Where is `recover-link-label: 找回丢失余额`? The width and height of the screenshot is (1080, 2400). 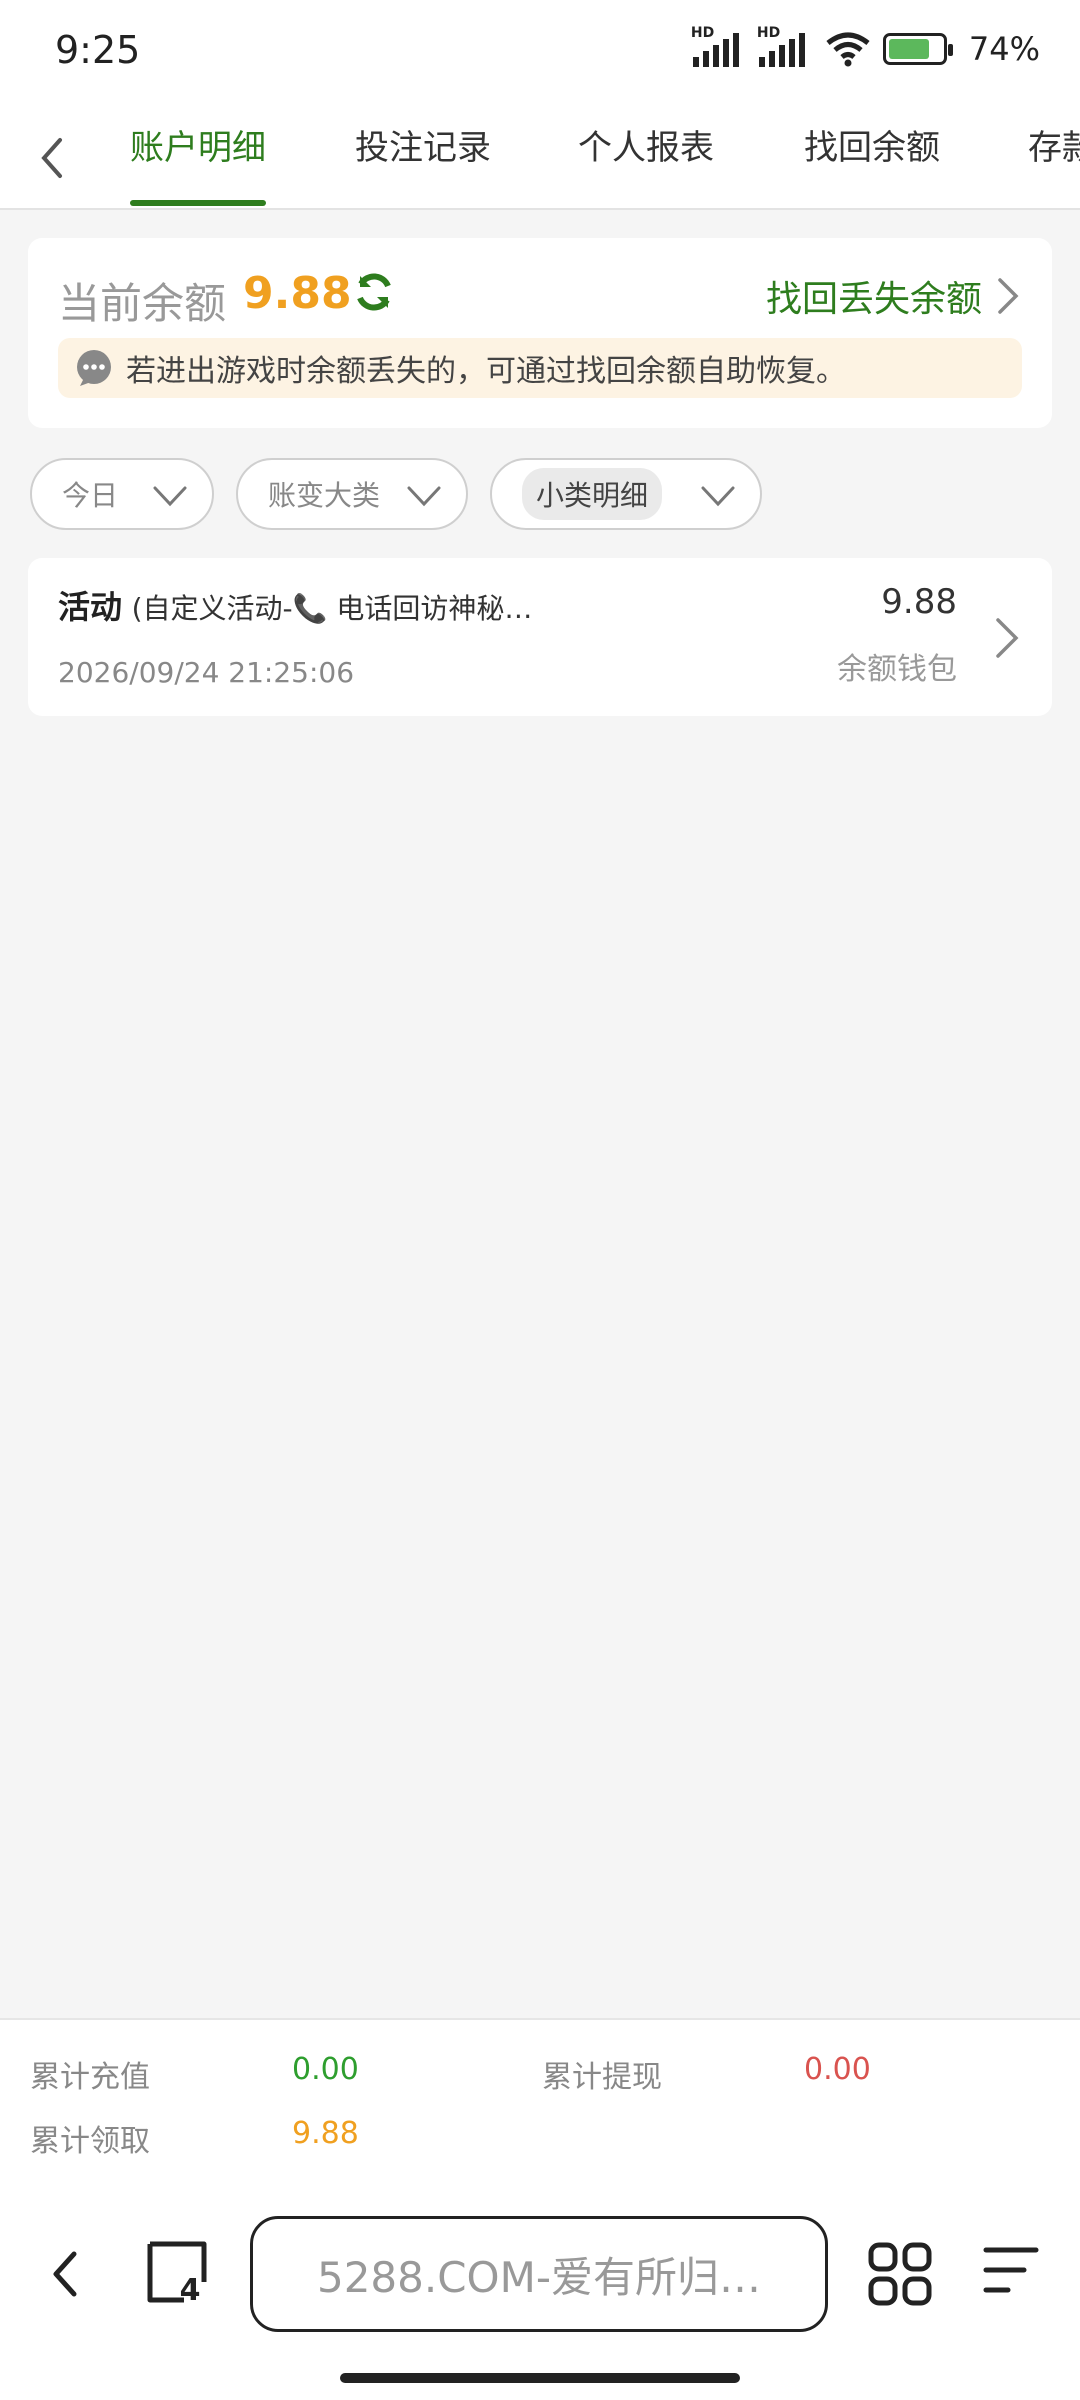
recover-link-label: 找回丢失余额 is located at coordinates (873, 299).